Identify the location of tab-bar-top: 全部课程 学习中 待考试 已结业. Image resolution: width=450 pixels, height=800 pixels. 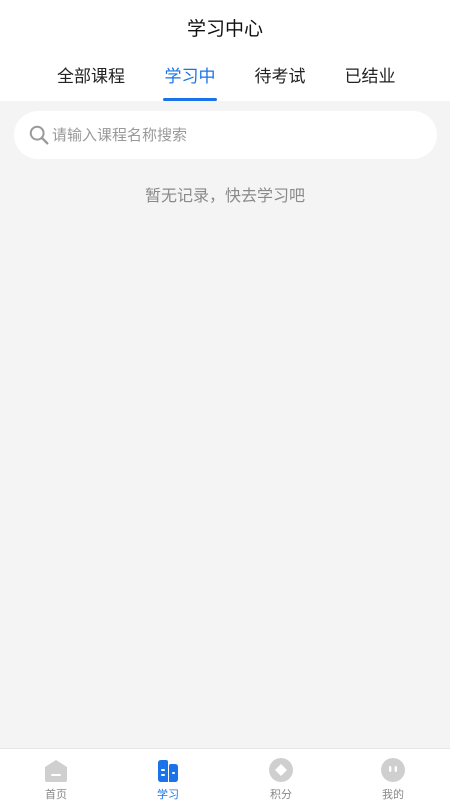
(225, 81).